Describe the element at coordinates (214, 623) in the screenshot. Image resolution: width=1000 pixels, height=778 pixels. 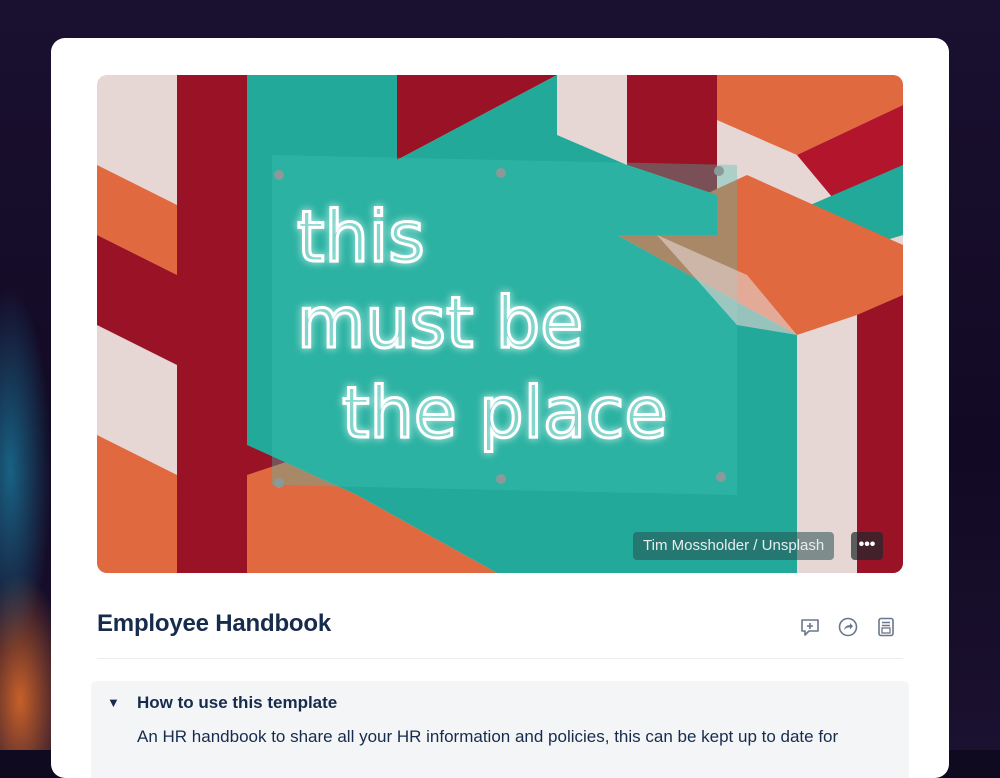
I see `page-title: Employee Handbook` at that location.